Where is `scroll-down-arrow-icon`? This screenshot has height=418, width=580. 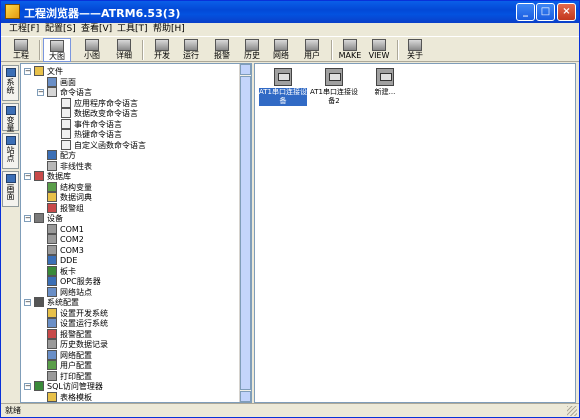
scroll-down-arrow-icon is located at coordinates (245, 396).